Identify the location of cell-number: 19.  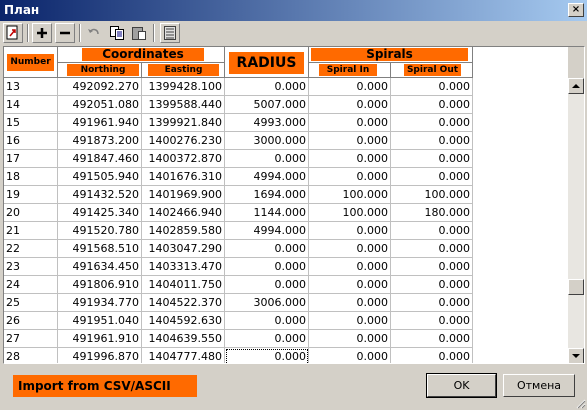
(31, 195).